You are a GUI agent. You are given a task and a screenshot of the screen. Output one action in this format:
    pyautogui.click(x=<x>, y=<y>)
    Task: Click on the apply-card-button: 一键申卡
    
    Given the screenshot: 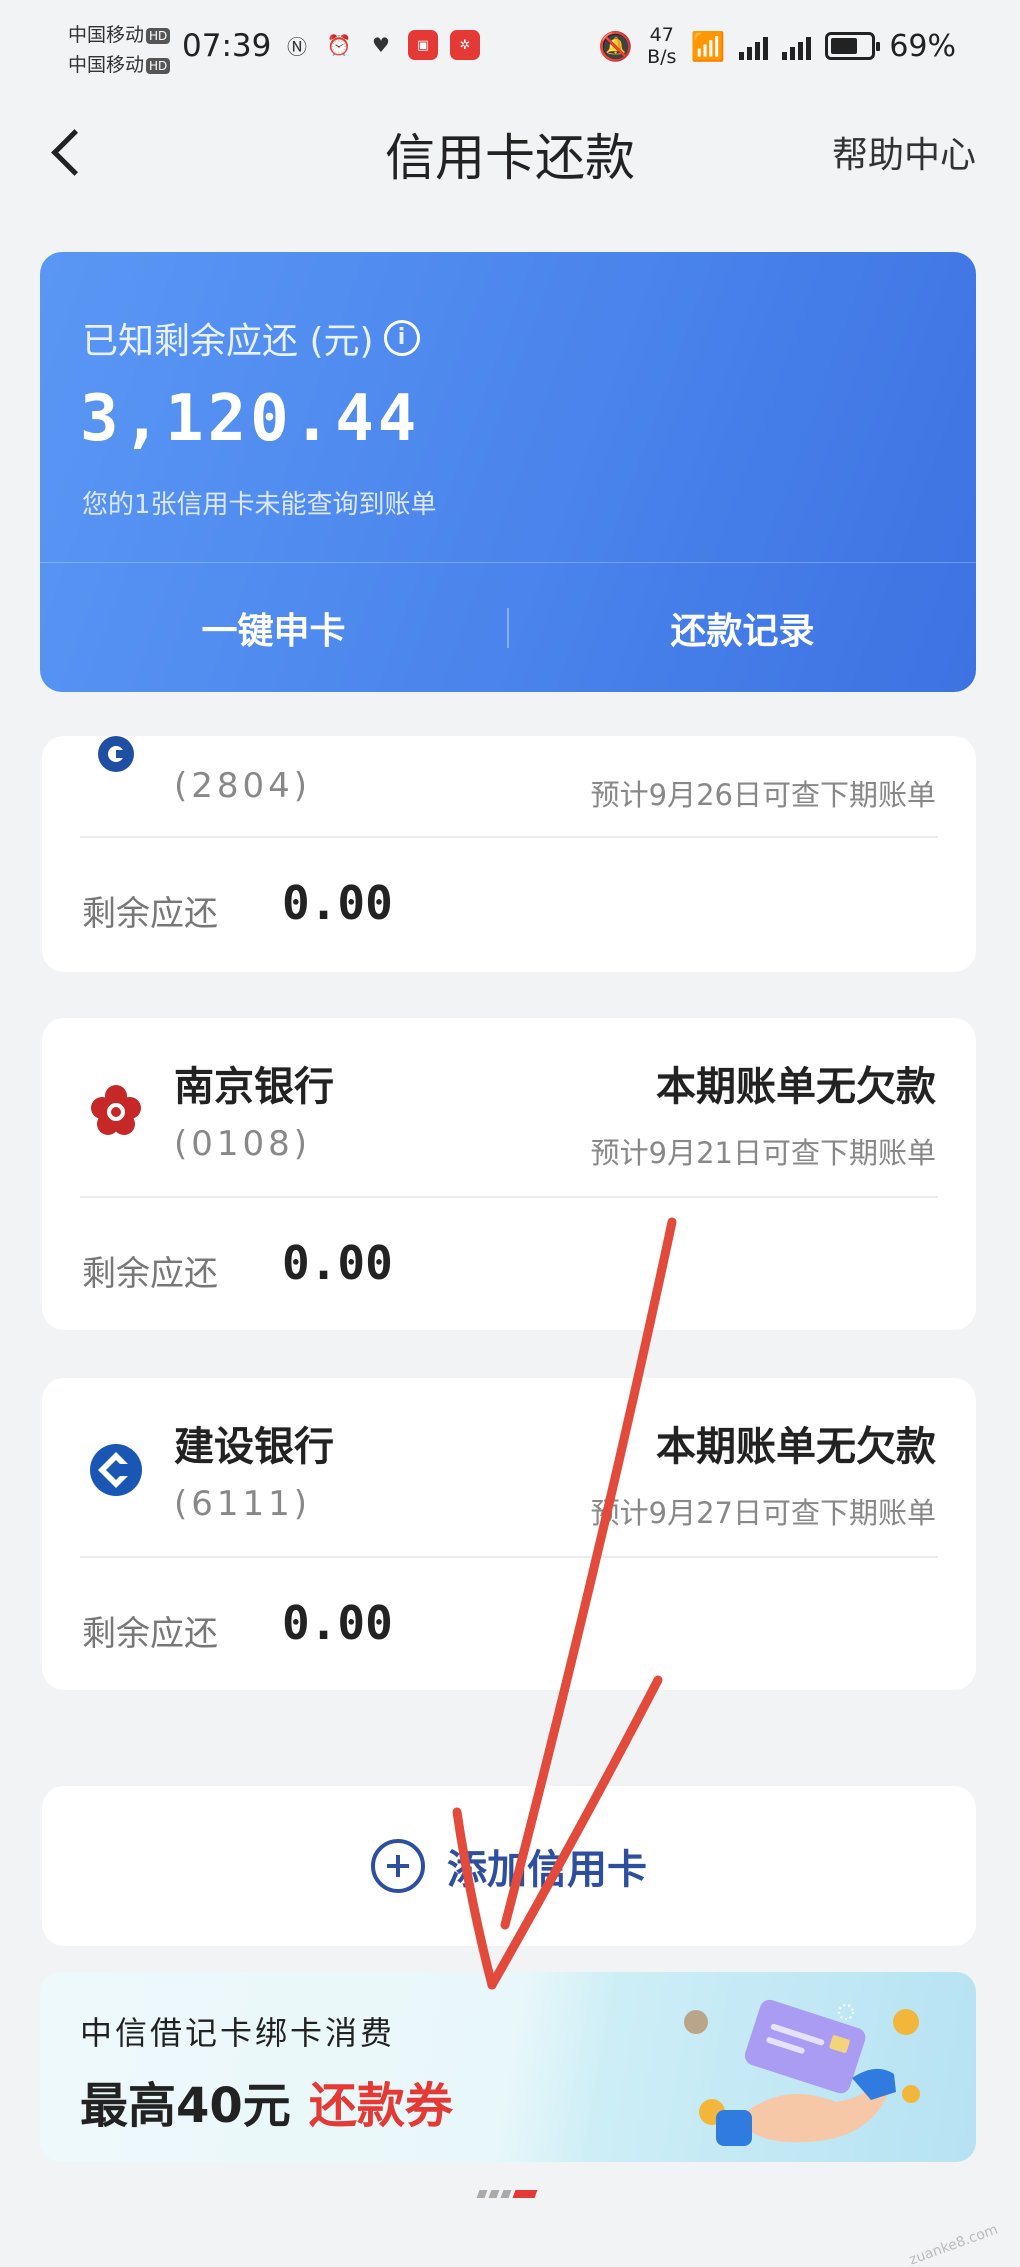 What is the action you would take?
    pyautogui.click(x=273, y=628)
    